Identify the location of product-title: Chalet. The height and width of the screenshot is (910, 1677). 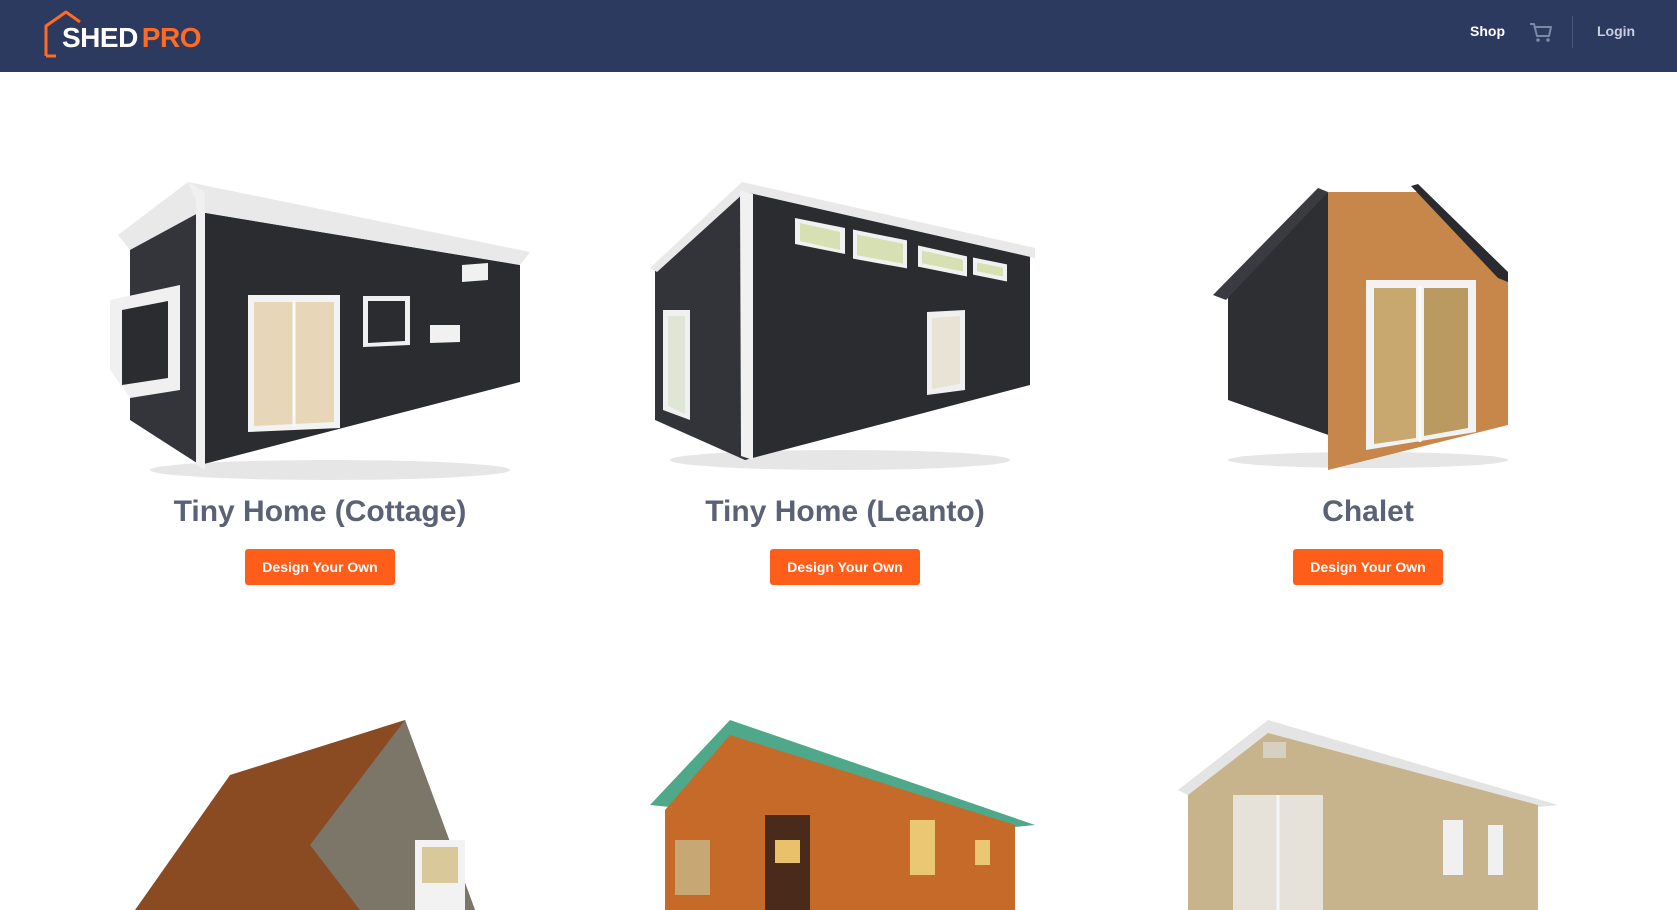
(1368, 511).